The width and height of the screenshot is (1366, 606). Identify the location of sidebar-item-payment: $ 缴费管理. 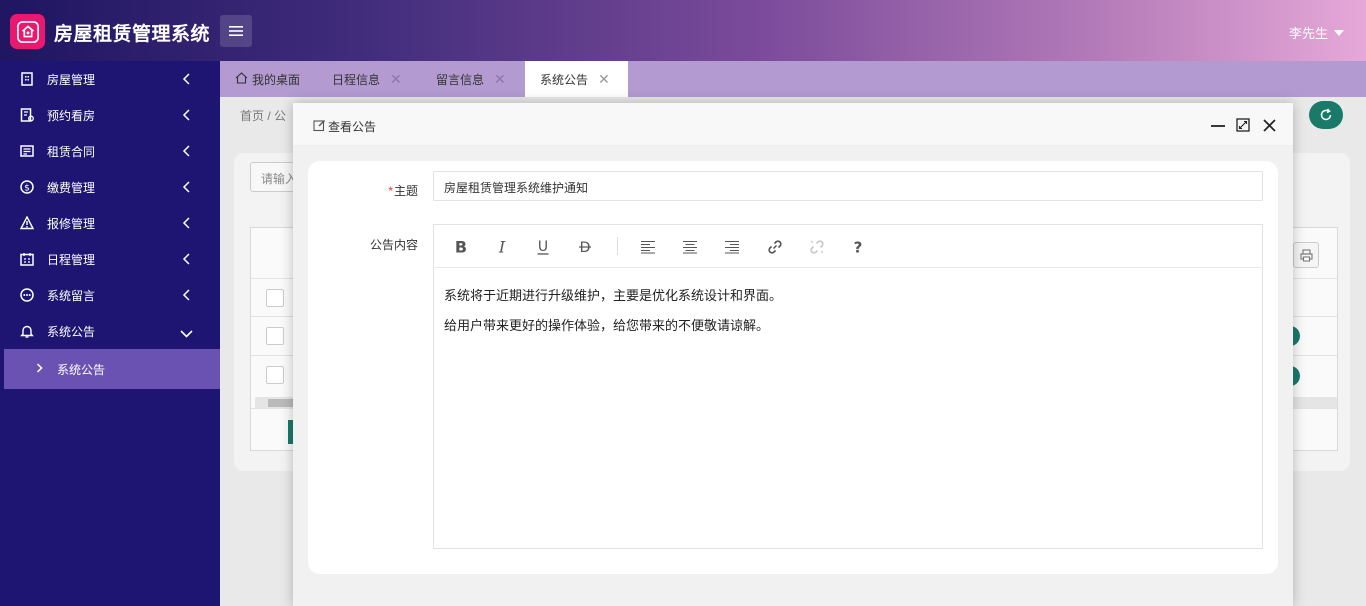
(110, 187).